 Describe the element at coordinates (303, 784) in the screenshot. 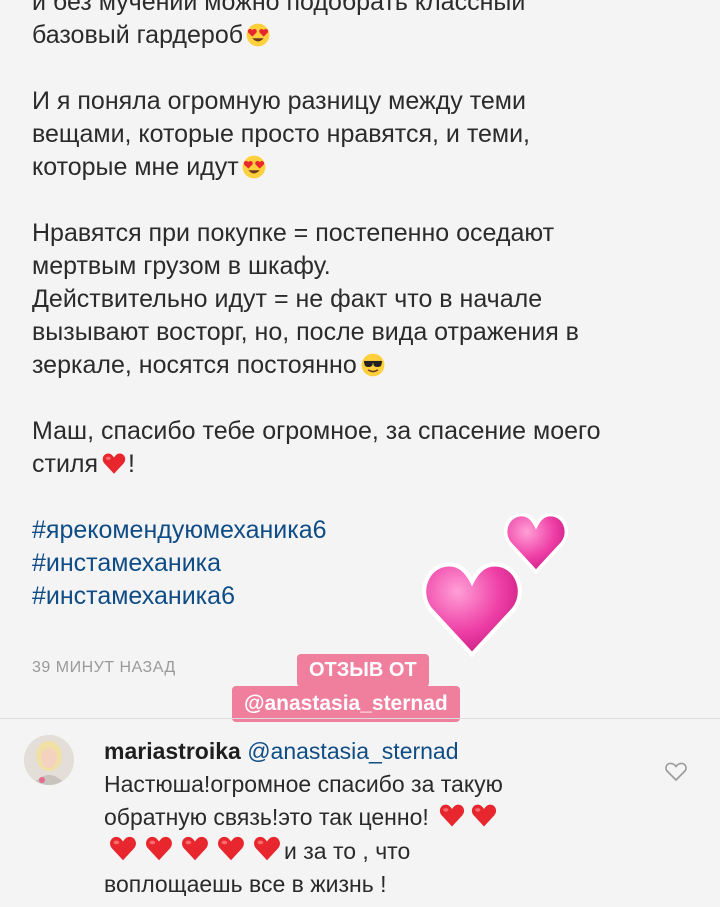

I see `comment-text: Настюша!огромное спасибо за такую` at that location.